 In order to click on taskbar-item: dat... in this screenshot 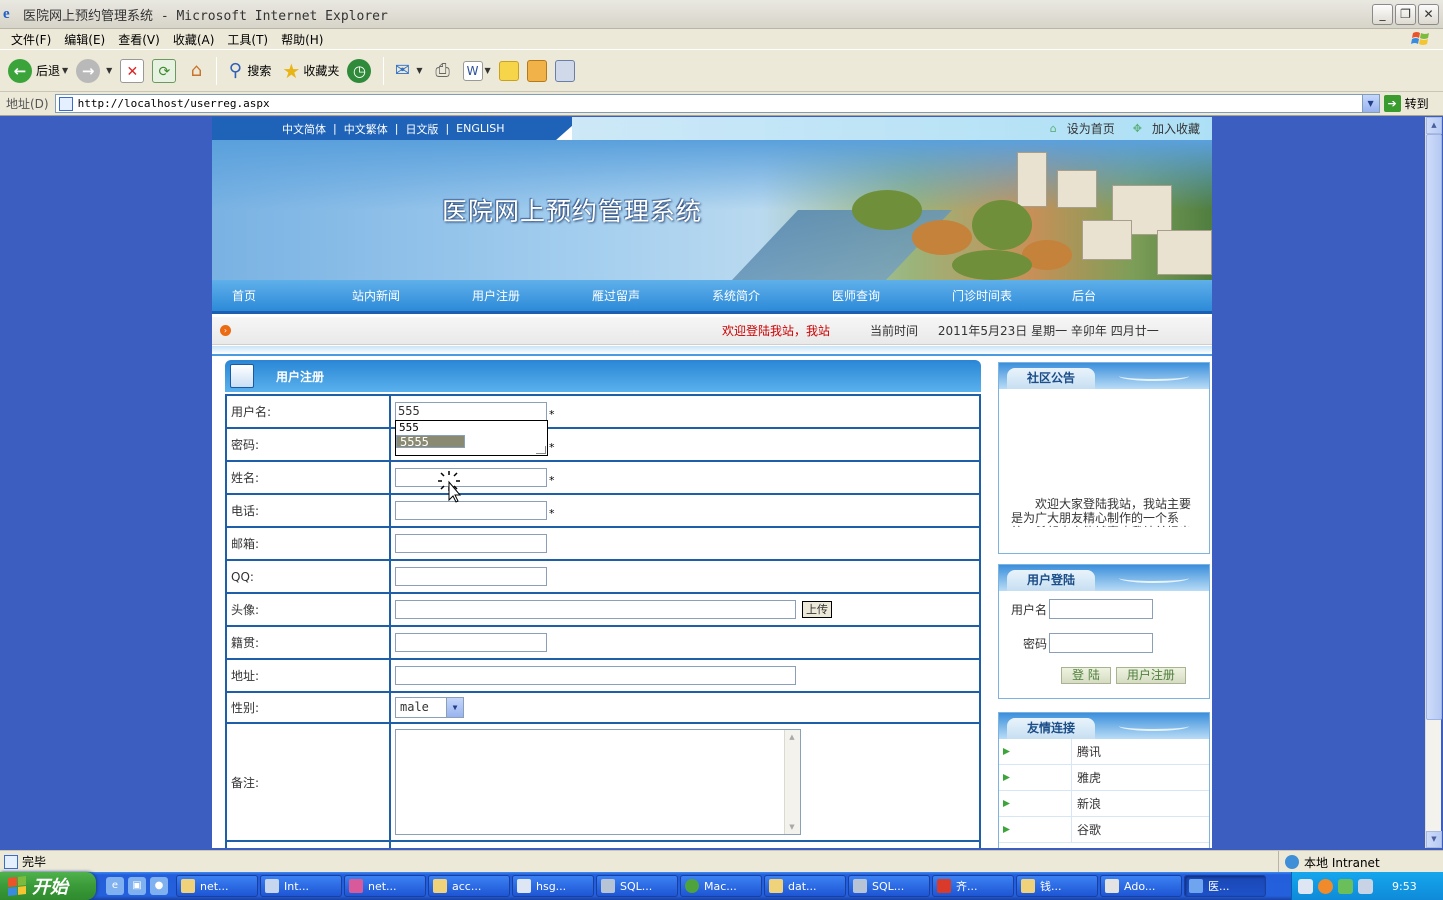, I will do `click(805, 886)`.